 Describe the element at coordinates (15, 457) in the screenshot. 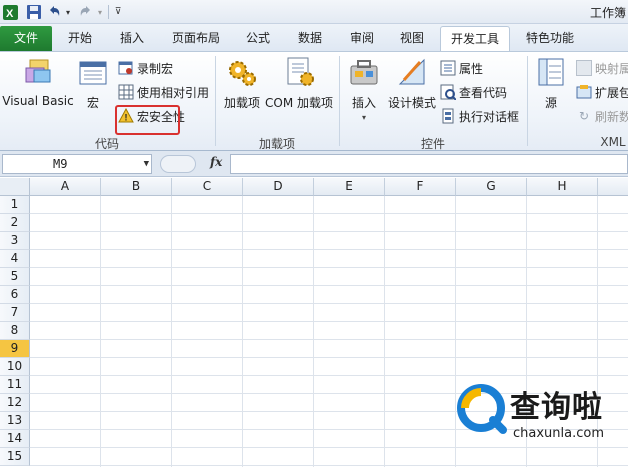

I see `row-header: 15` at that location.